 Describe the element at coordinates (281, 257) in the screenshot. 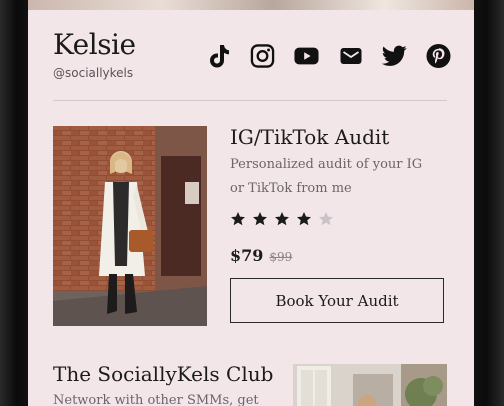

I see `original-price: $99` at that location.